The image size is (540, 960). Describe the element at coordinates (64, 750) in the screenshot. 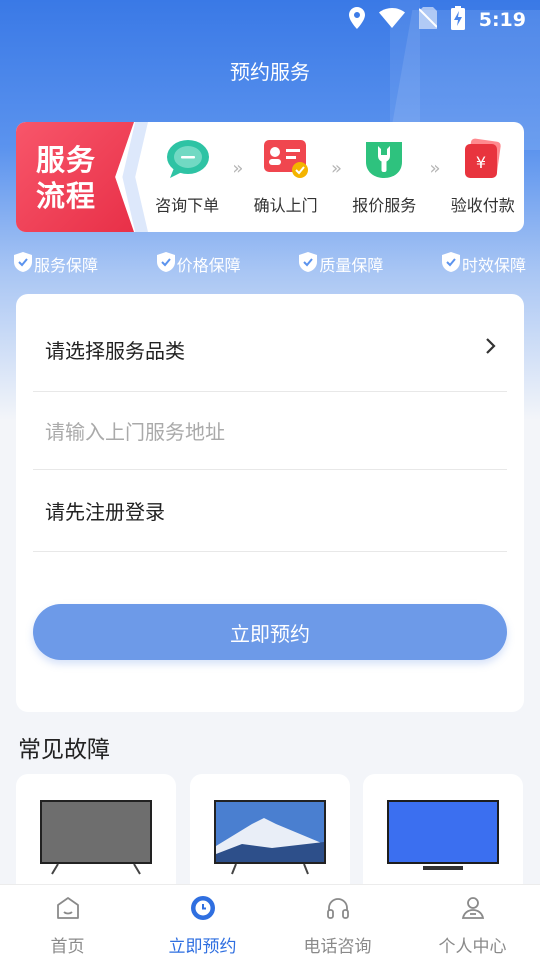

I see `common-faults-title: 常见故障` at that location.